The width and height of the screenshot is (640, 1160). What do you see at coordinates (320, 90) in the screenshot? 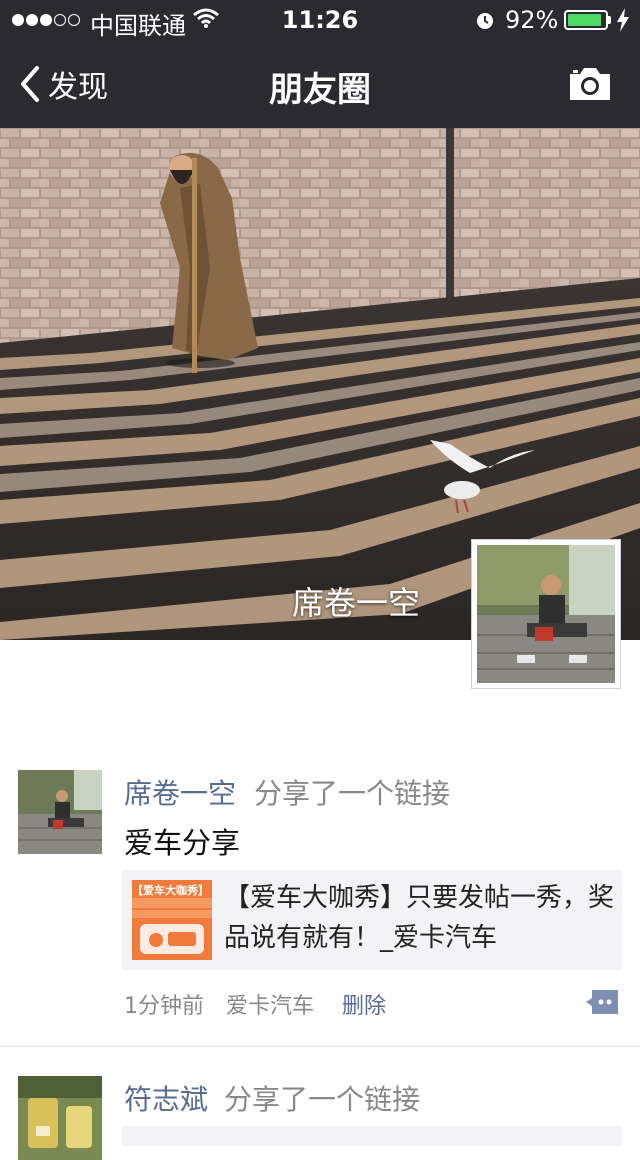
I see `page-title: 朋友圈` at bounding box center [320, 90].